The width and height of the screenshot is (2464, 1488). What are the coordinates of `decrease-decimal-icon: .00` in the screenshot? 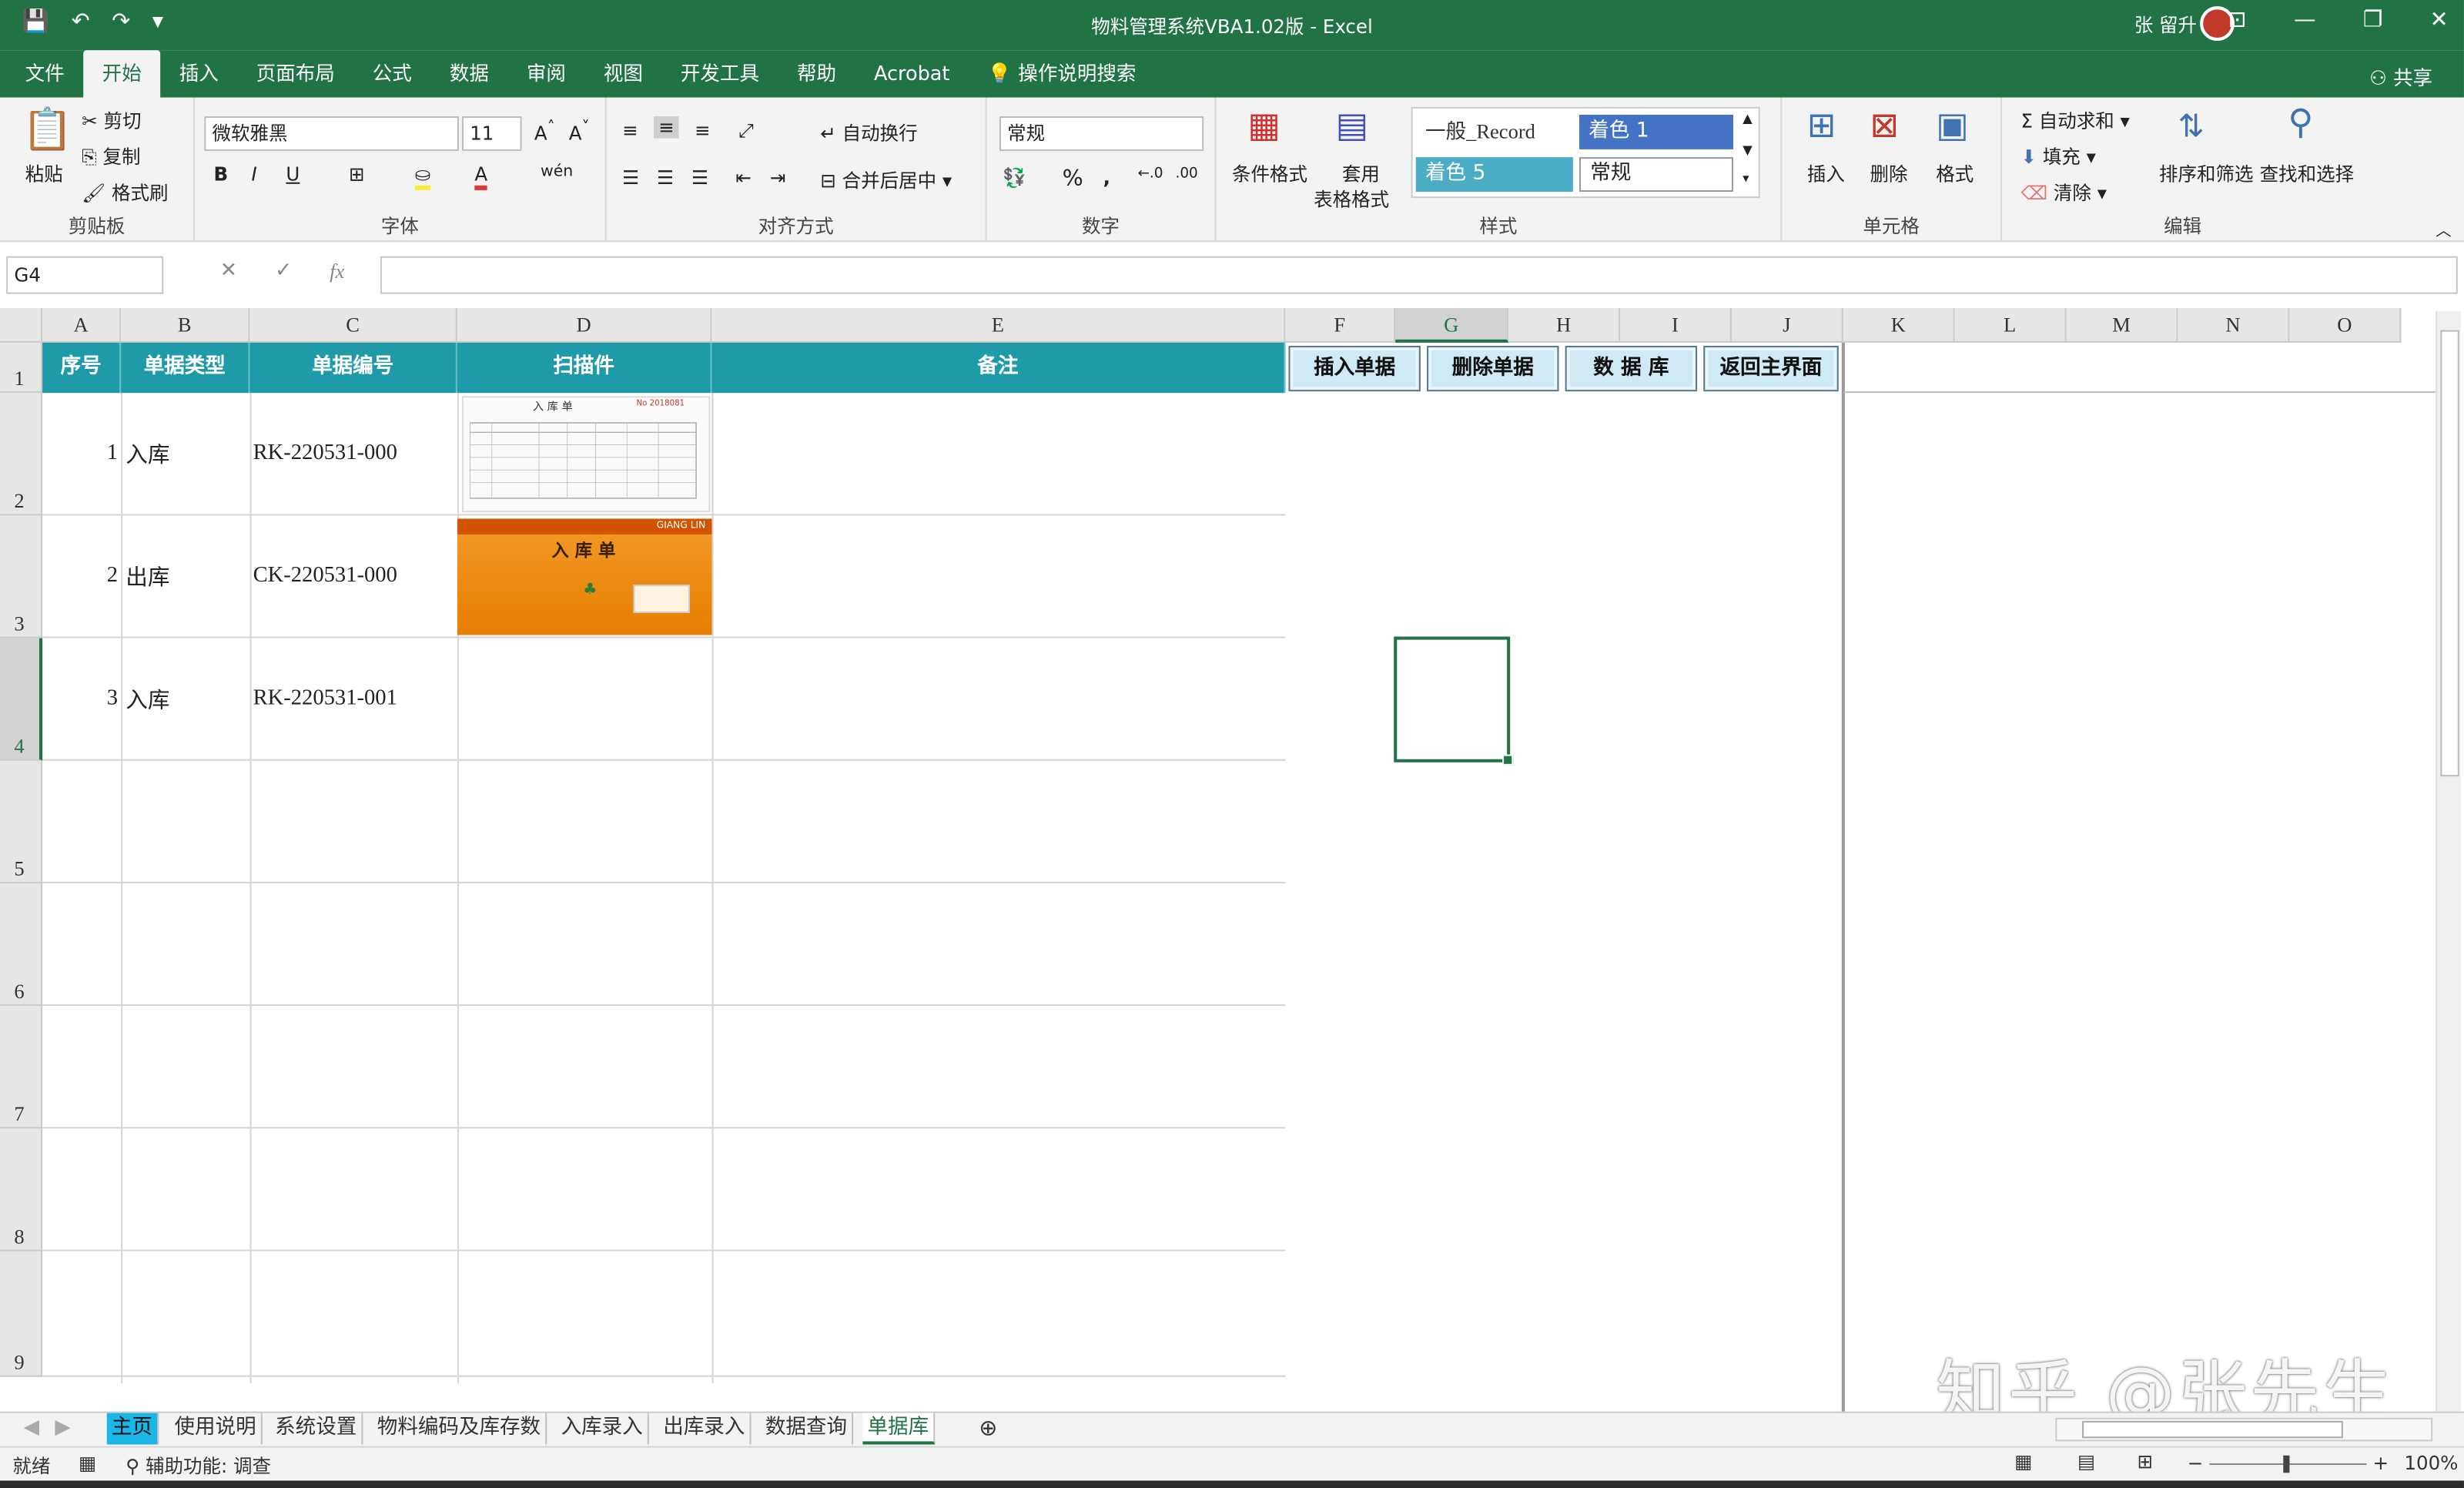 It's located at (1187, 174).